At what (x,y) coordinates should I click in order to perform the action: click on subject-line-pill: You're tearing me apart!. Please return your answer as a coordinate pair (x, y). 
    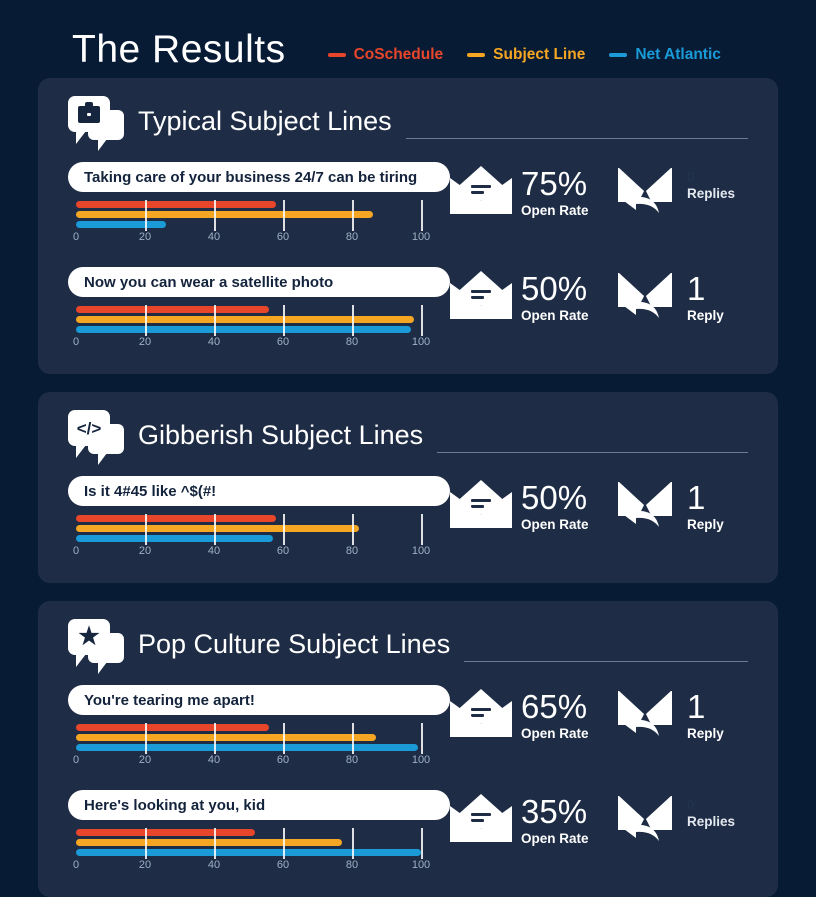
    Looking at the image, I should click on (259, 700).